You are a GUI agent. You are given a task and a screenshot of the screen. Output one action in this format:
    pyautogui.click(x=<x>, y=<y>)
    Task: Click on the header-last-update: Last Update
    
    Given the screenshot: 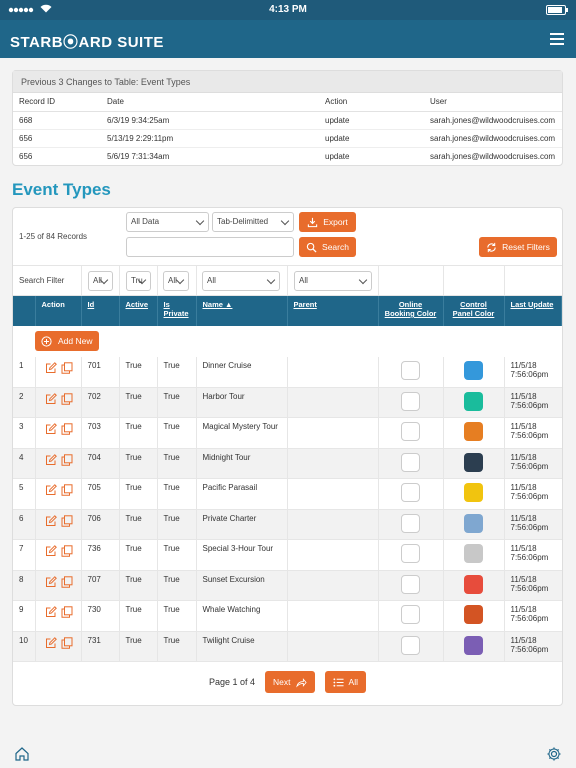 What is the action you would take?
    pyautogui.click(x=533, y=311)
    